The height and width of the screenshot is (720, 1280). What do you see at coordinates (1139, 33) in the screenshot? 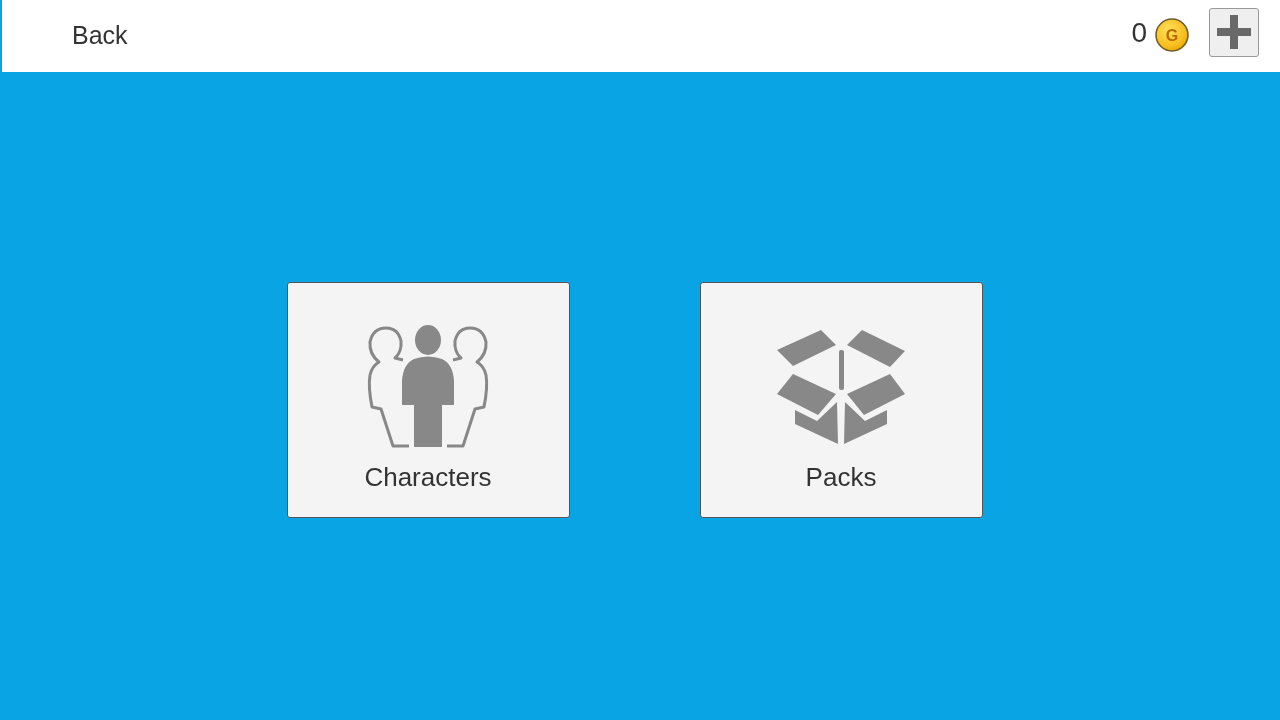
I see `coin-count: 0` at bounding box center [1139, 33].